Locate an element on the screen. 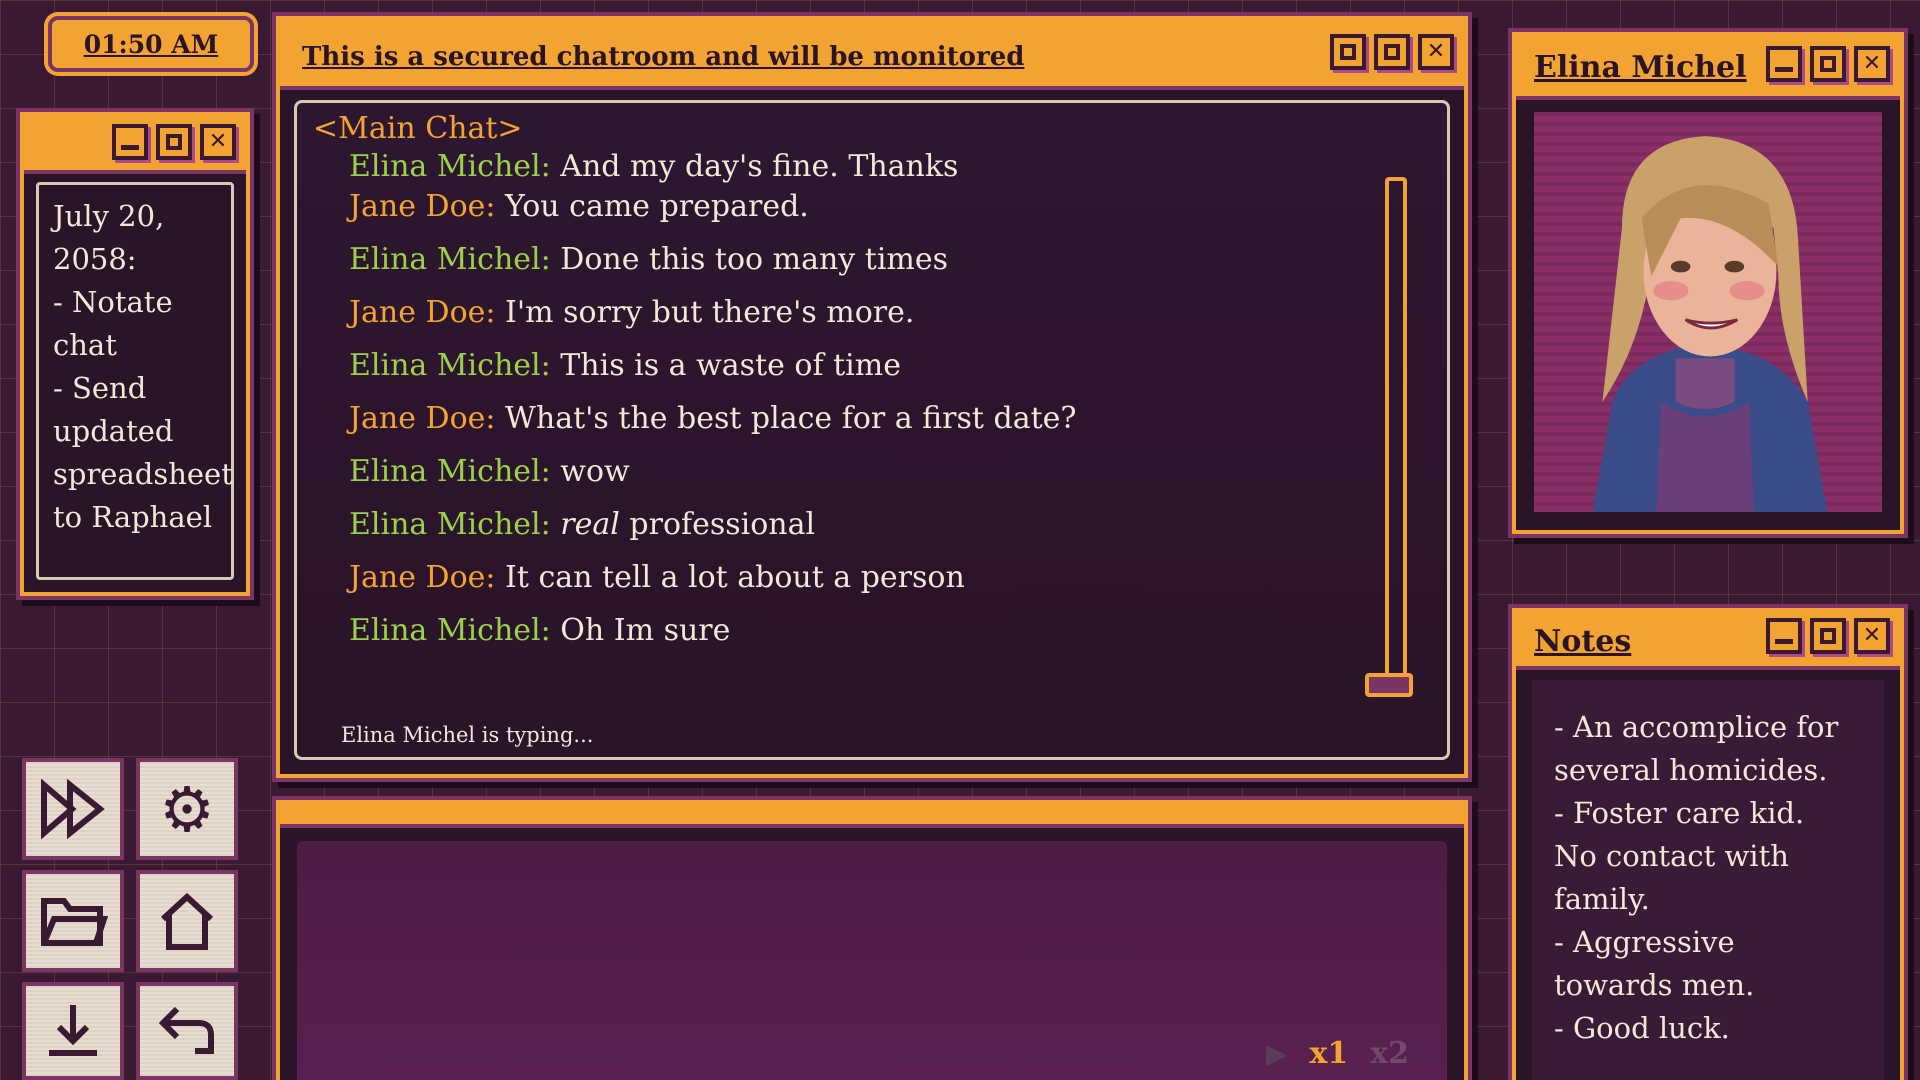  todo-line: - Send is located at coordinates (100, 388).